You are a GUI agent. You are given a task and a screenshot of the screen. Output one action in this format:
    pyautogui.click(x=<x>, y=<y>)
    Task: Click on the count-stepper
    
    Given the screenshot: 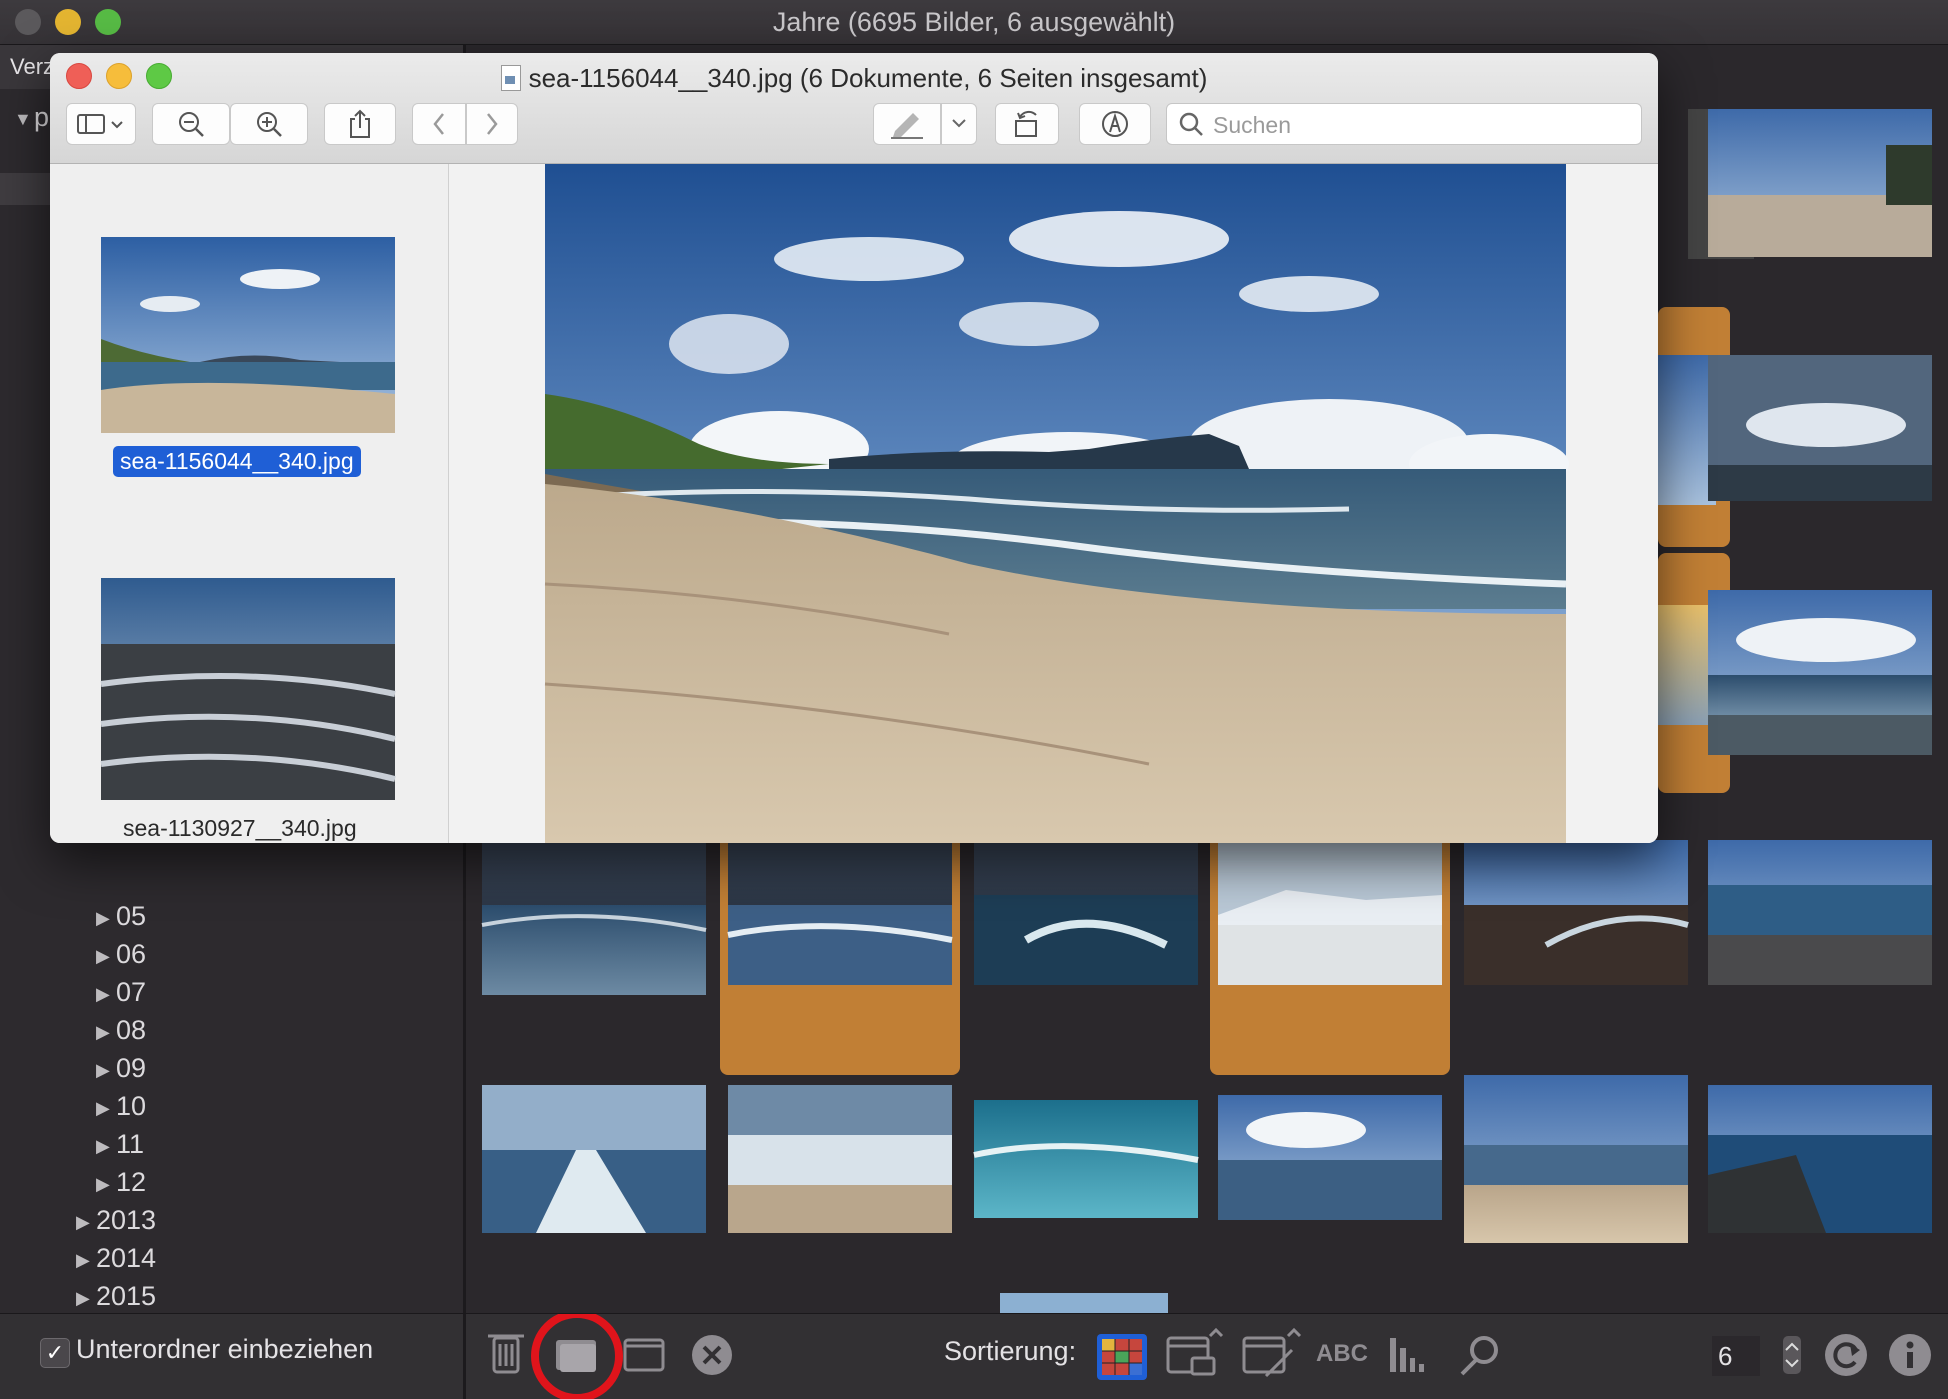 What is the action you would take?
    pyautogui.click(x=1792, y=1355)
    